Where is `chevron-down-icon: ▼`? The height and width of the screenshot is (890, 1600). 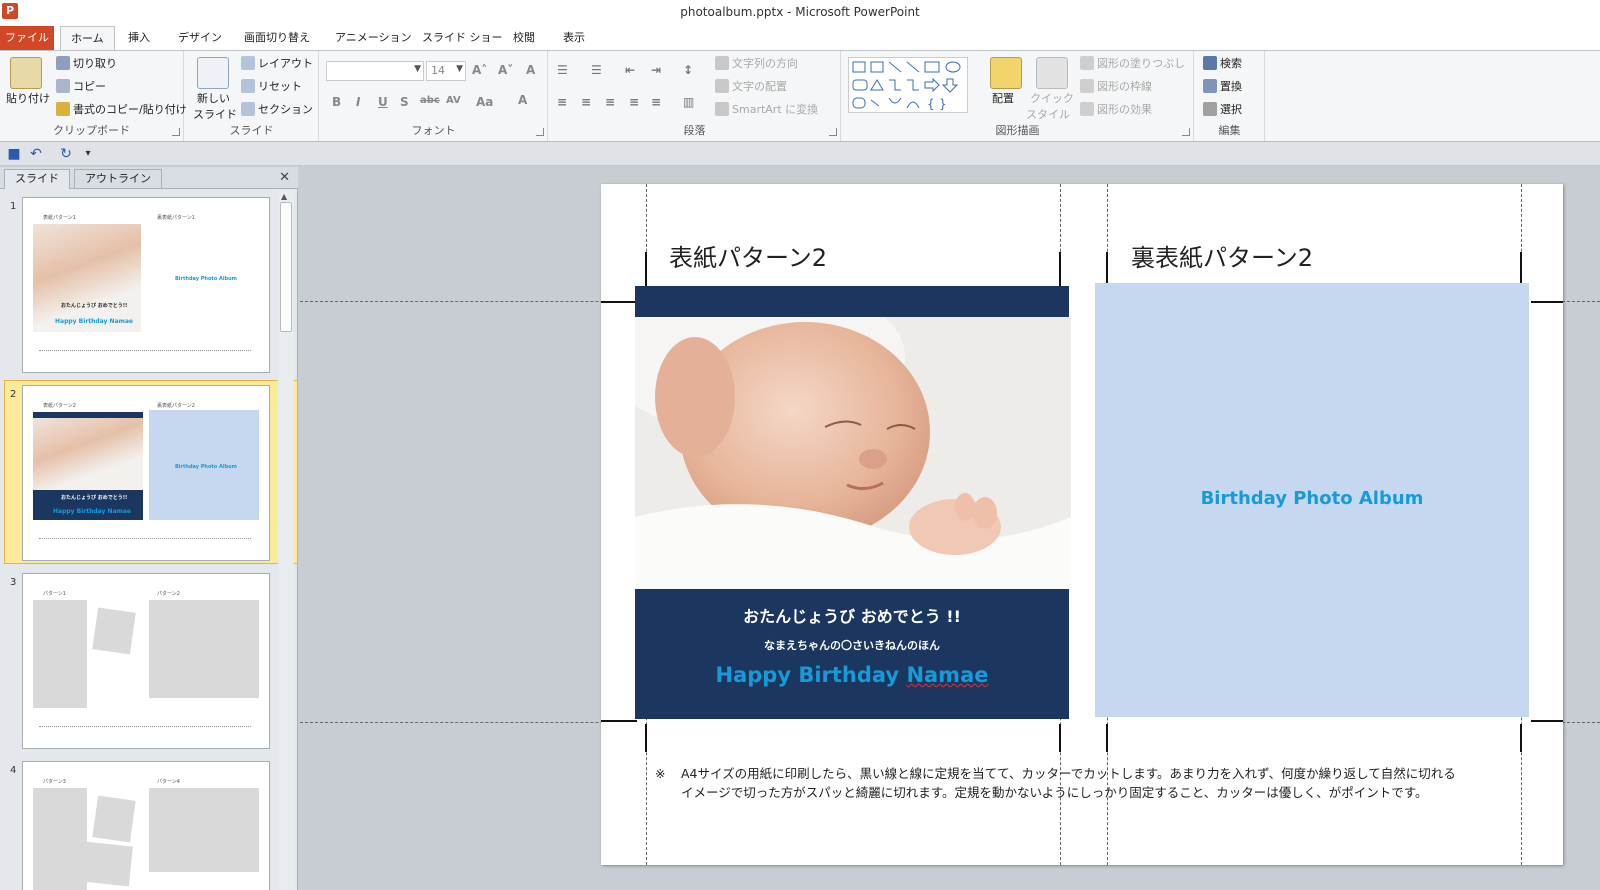
chevron-down-icon: ▼ is located at coordinates (459, 69).